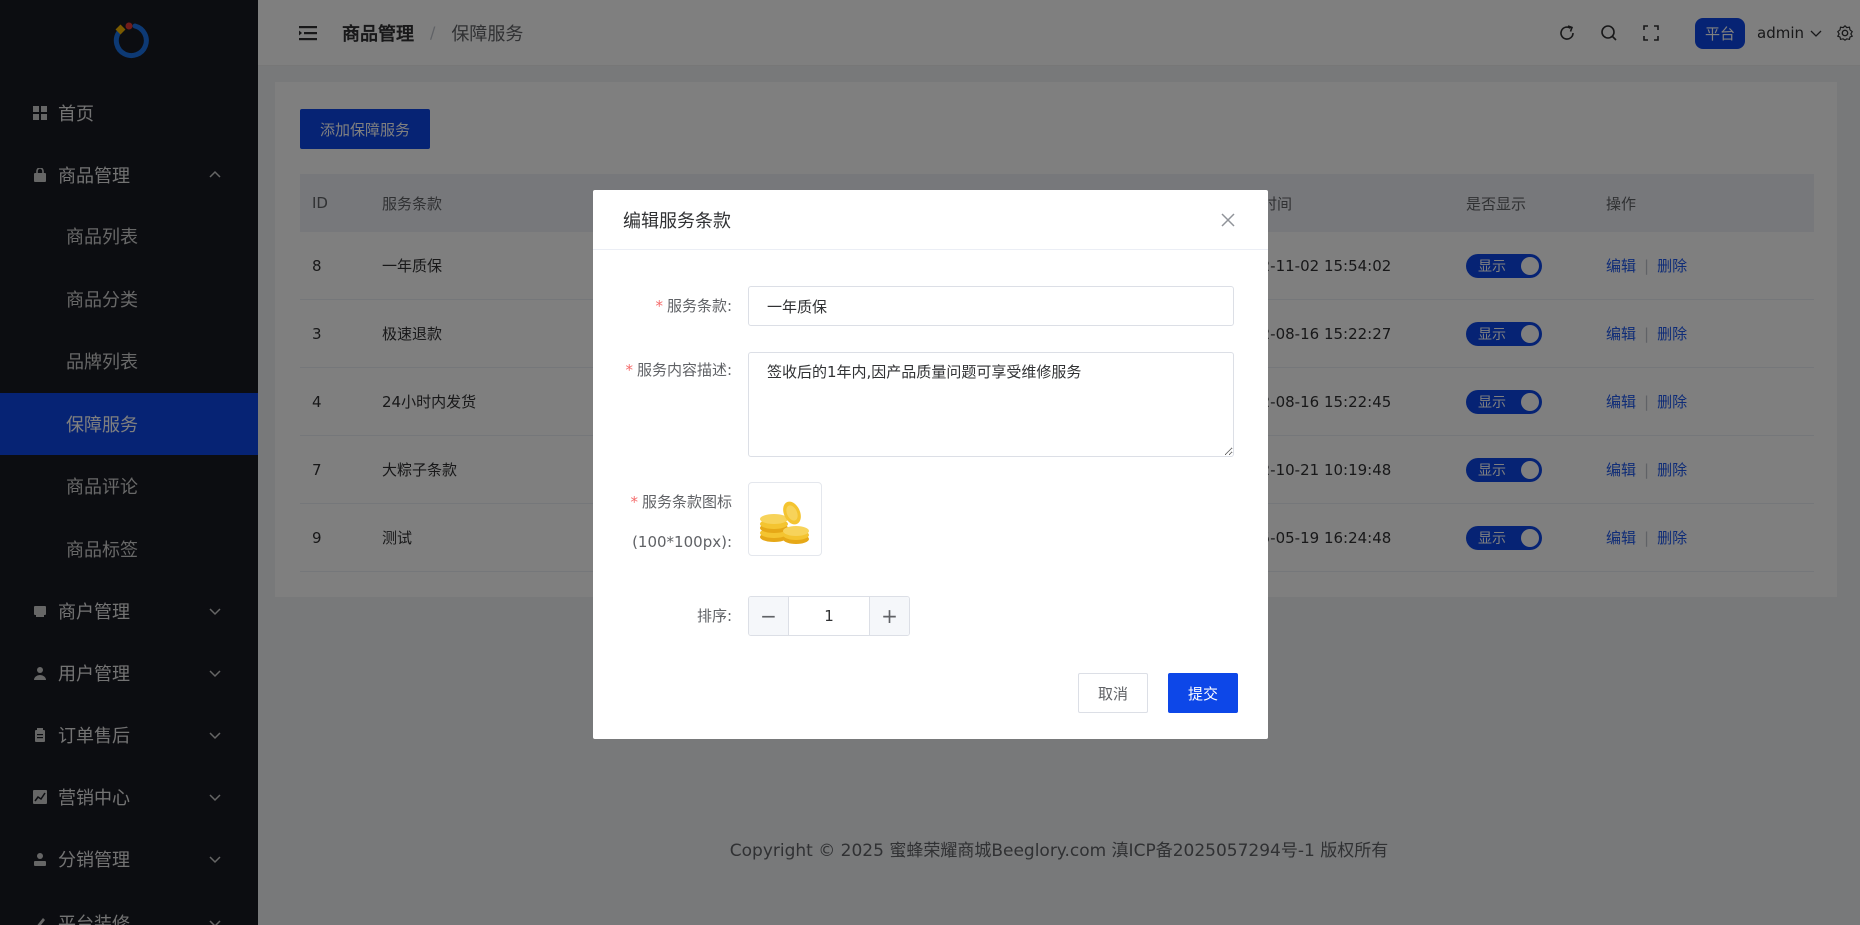  I want to click on label-text: 服务条款:, so click(699, 306).